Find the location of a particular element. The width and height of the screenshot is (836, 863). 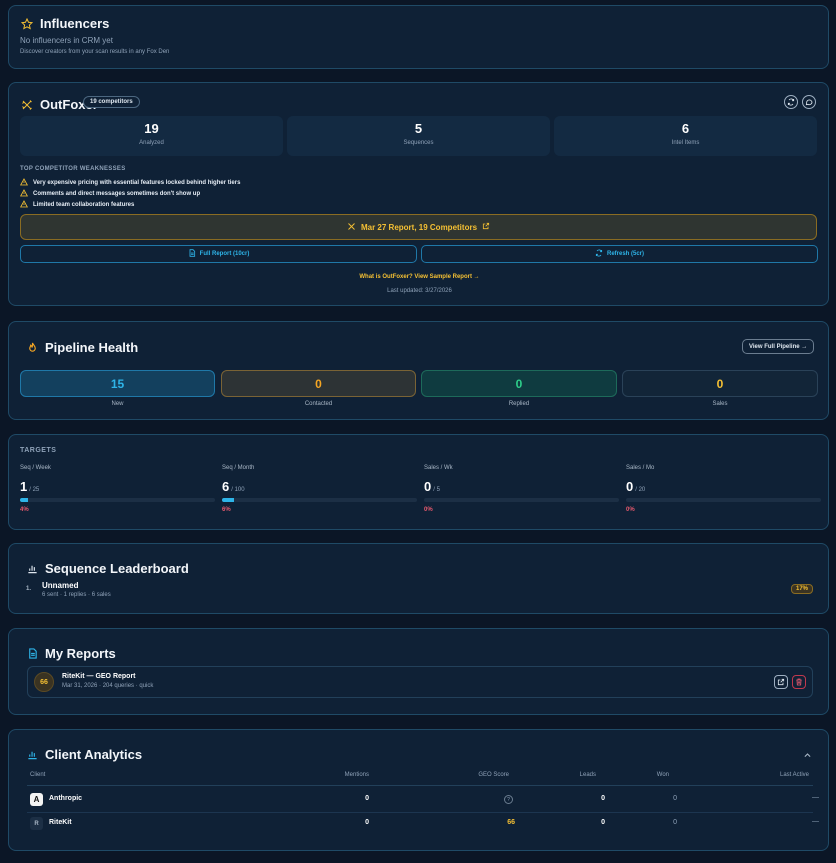

reply-rate-badge: 17% is located at coordinates (802, 589).